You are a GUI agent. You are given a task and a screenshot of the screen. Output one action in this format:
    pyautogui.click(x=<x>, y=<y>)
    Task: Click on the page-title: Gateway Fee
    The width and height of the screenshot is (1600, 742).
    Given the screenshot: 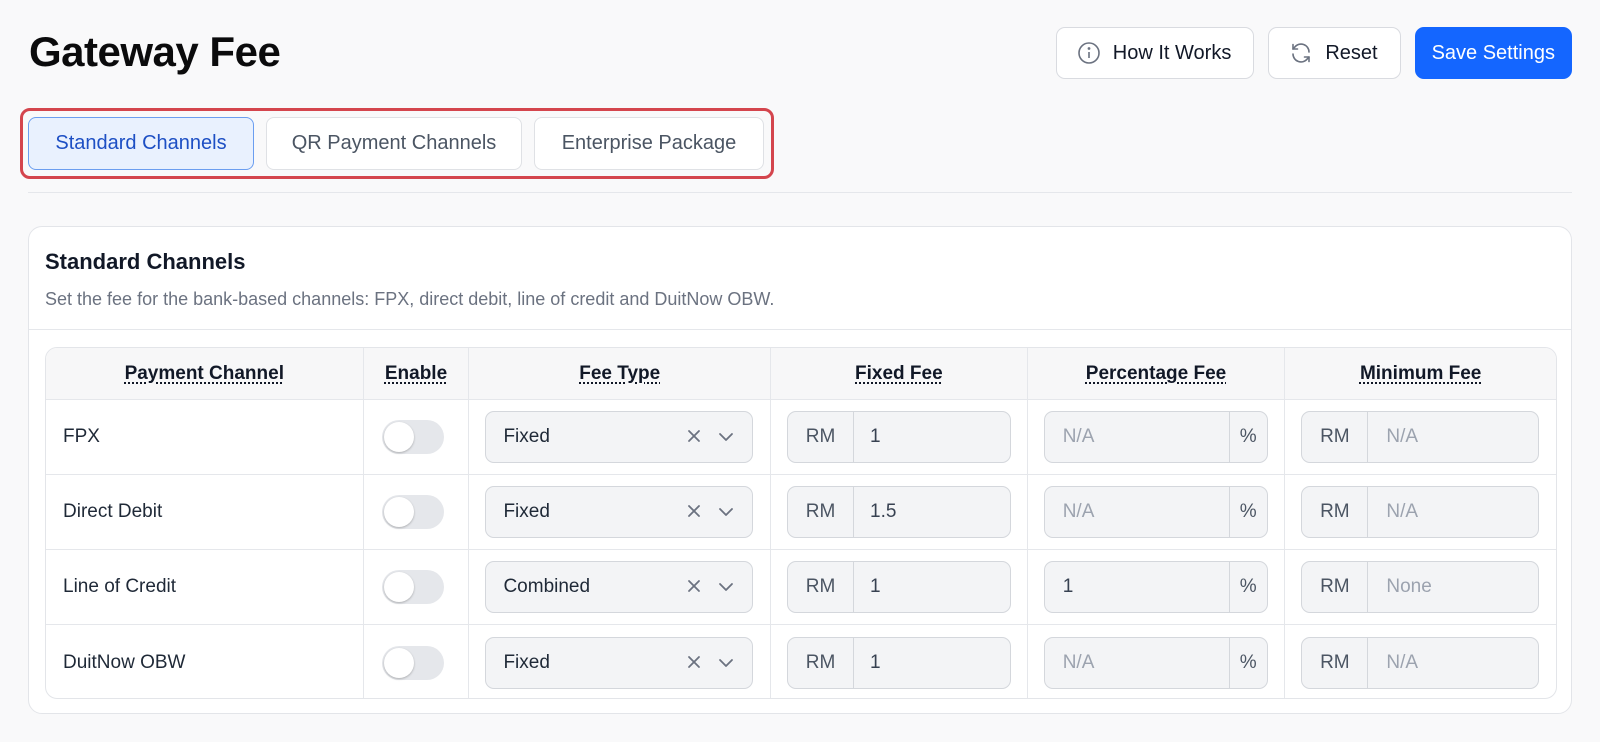 What is the action you would take?
    pyautogui.click(x=155, y=51)
    